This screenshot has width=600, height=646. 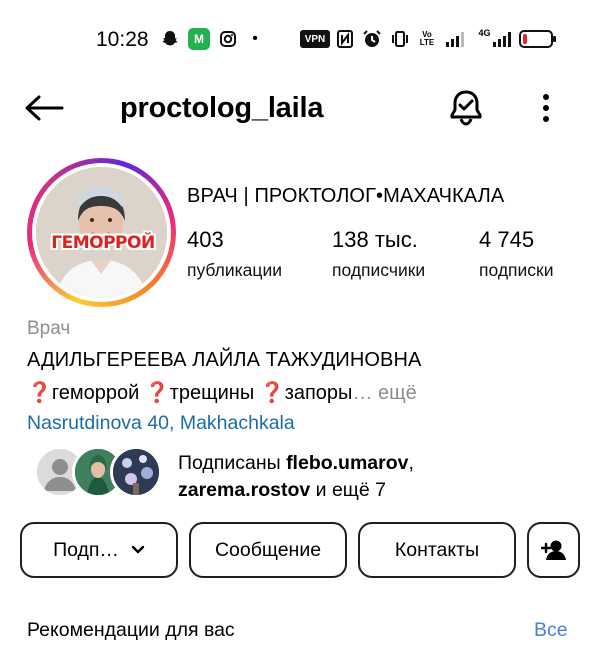 I want to click on vibrate-icon, so click(x=400, y=39).